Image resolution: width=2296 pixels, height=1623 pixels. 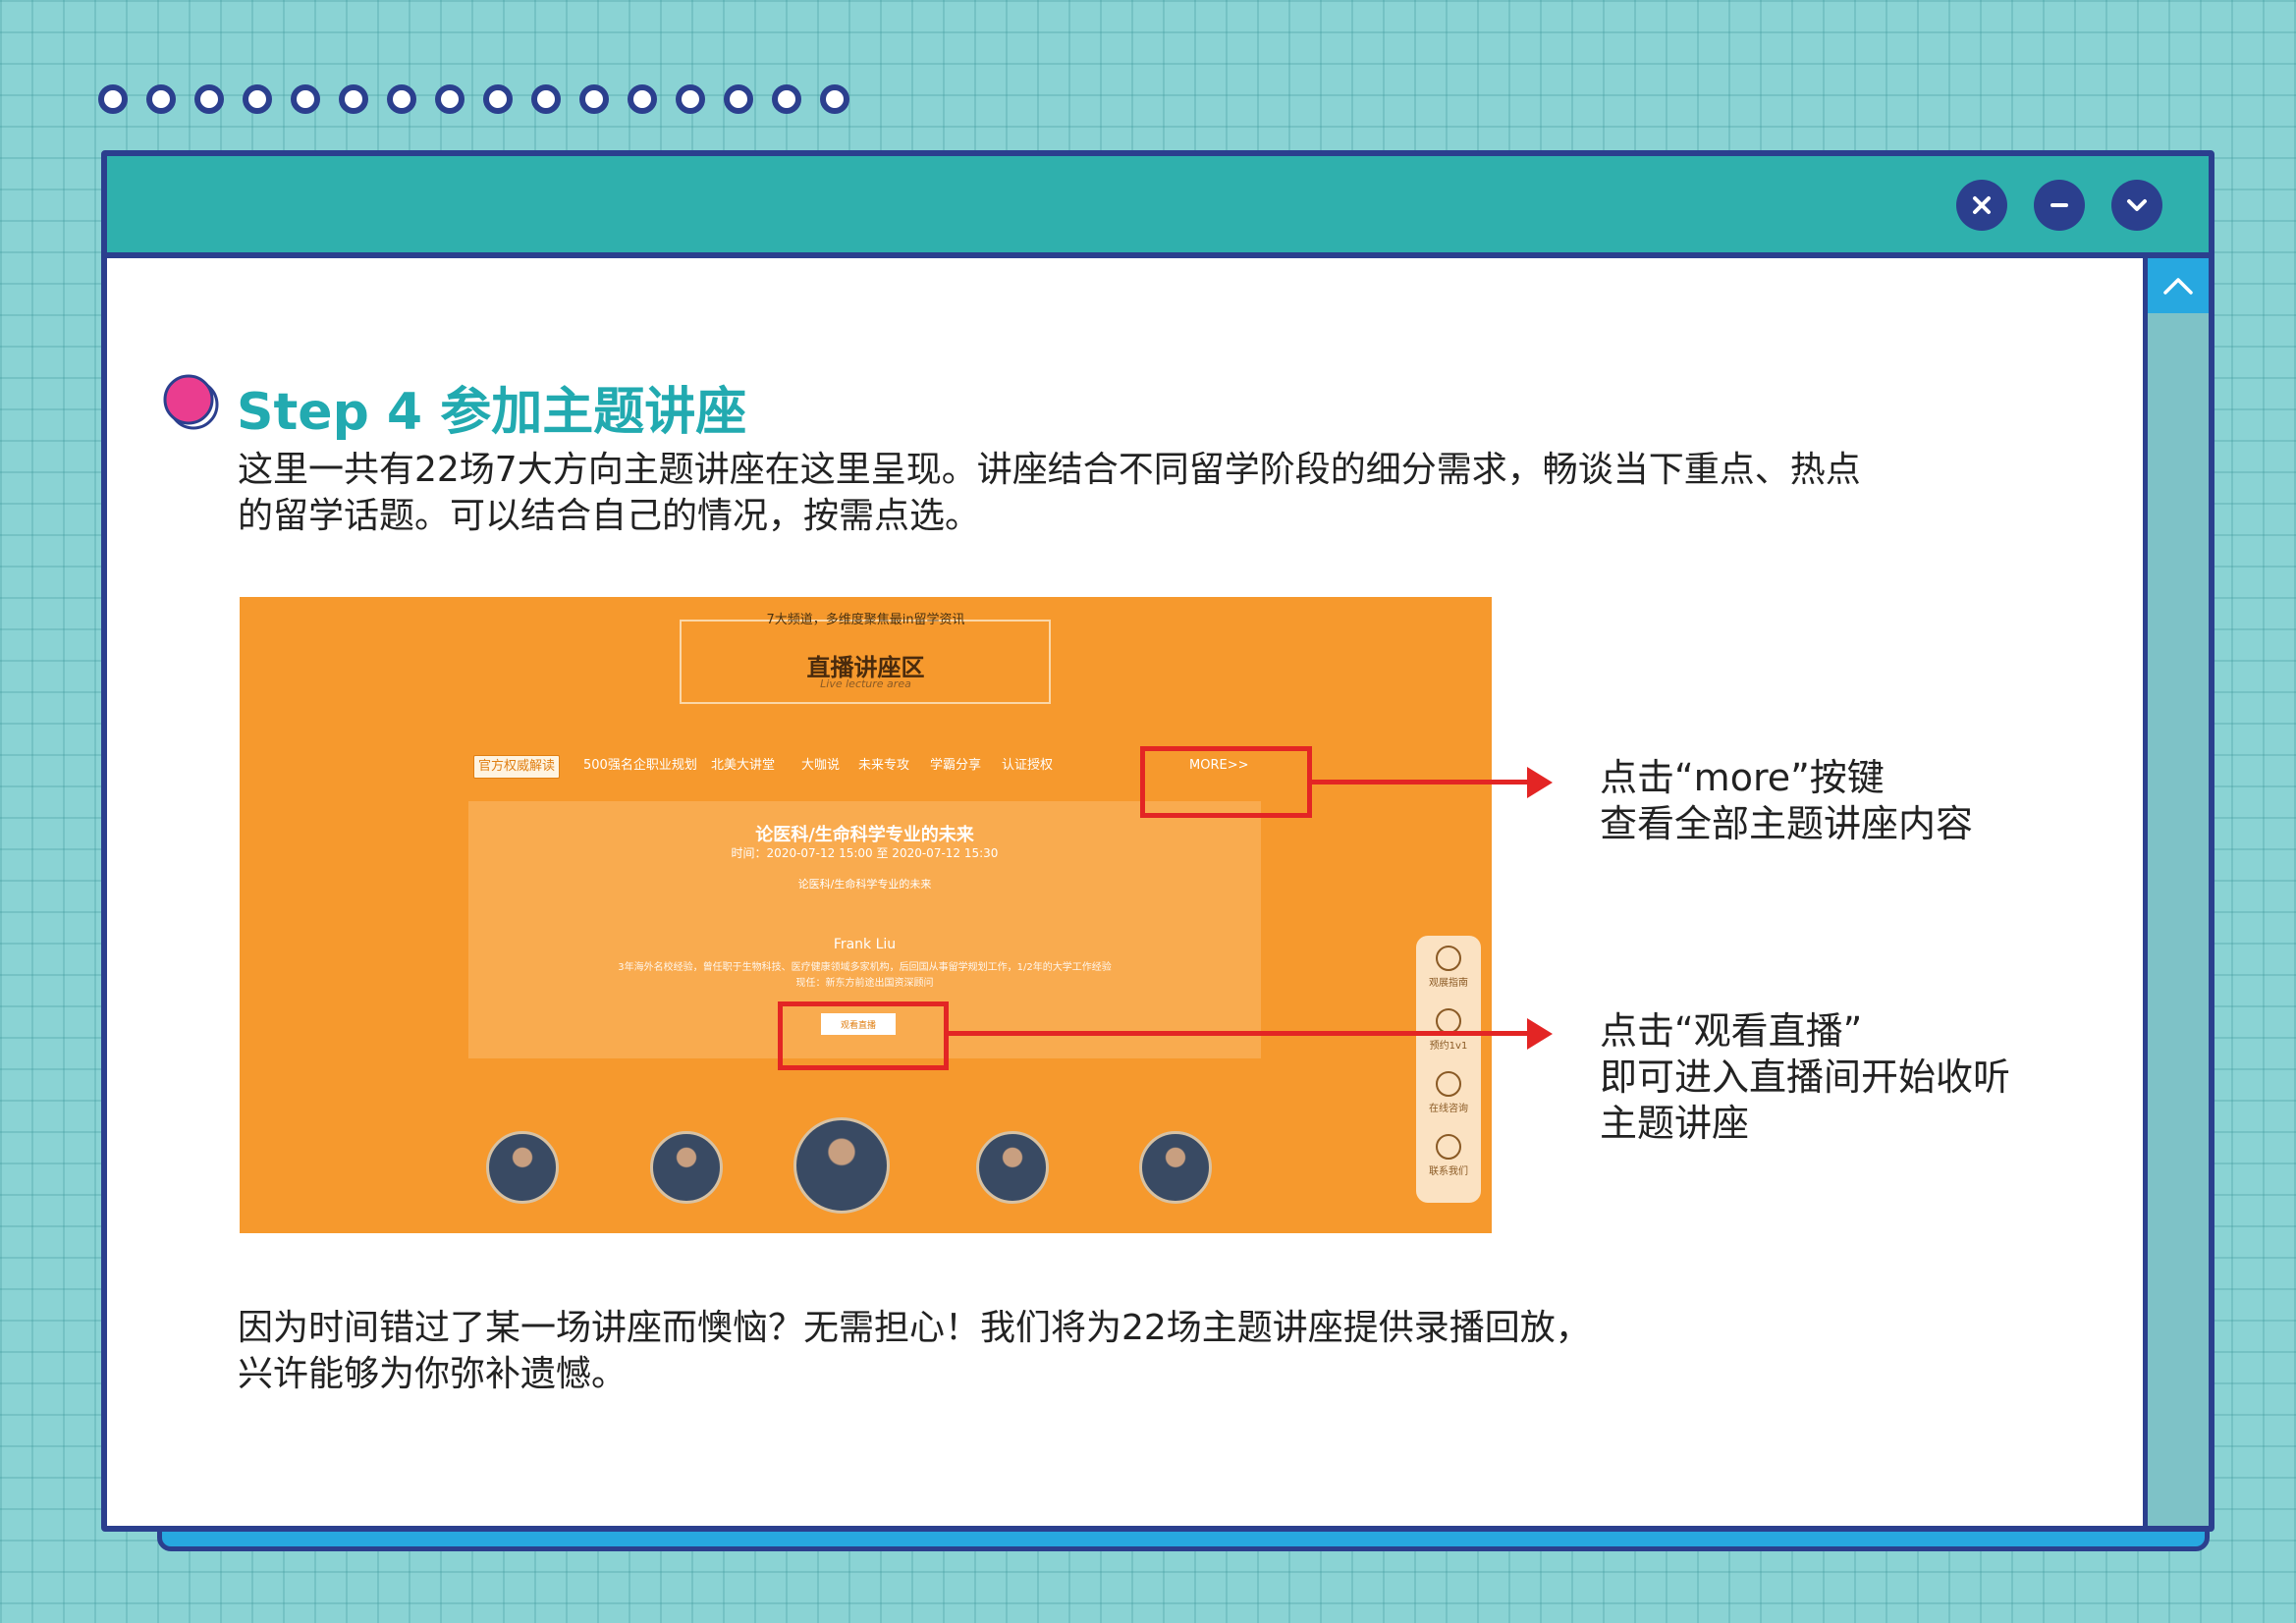 I want to click on note-line: 兴许能够为你弥补遗憾。, so click(x=433, y=1374).